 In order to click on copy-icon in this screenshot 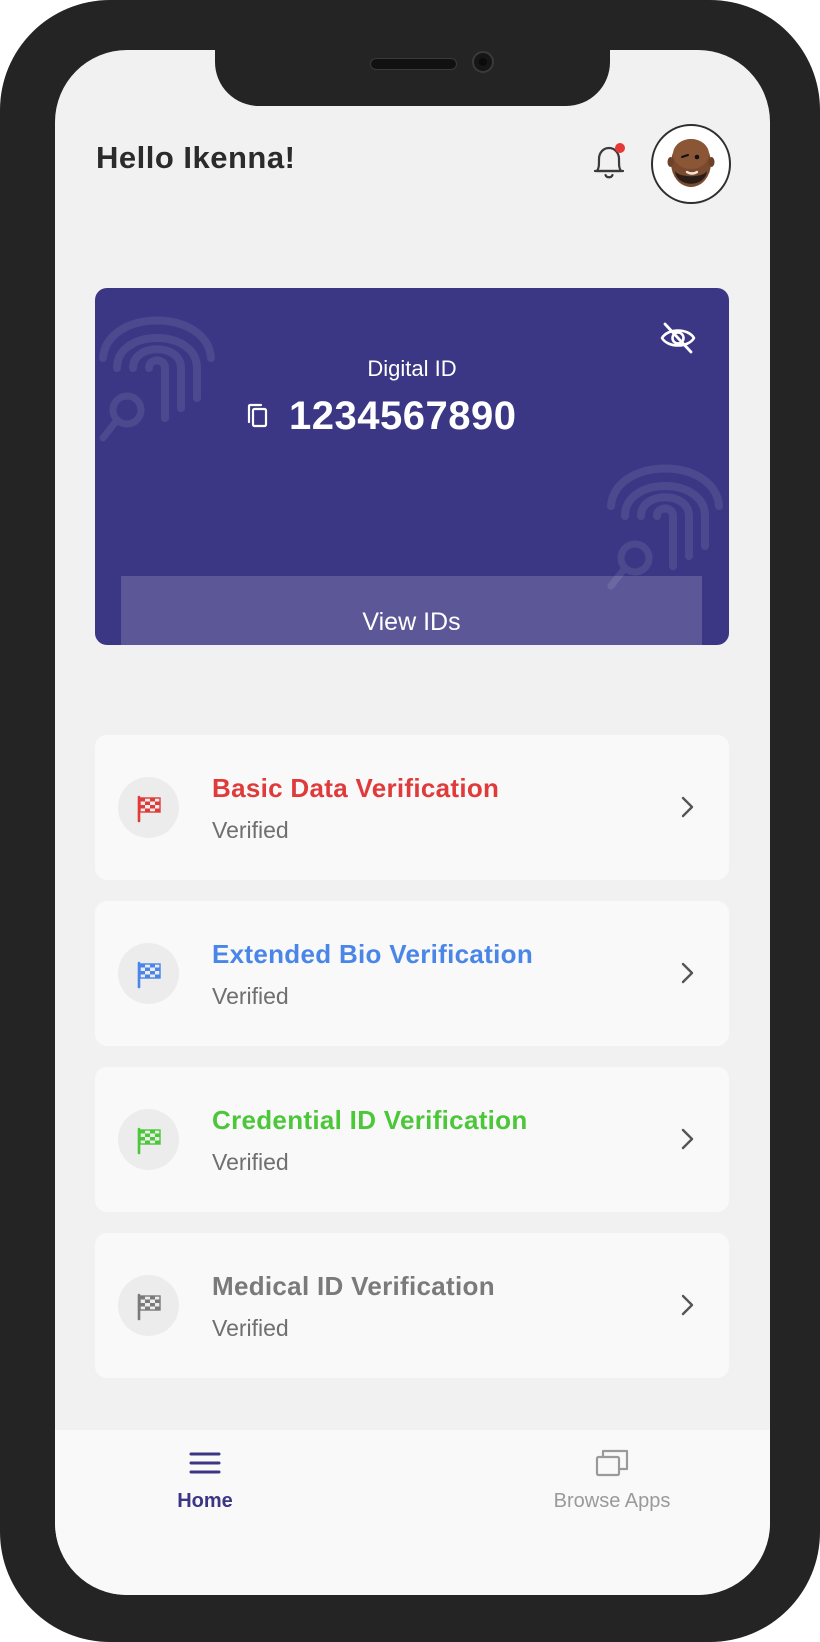, I will do `click(258, 416)`.